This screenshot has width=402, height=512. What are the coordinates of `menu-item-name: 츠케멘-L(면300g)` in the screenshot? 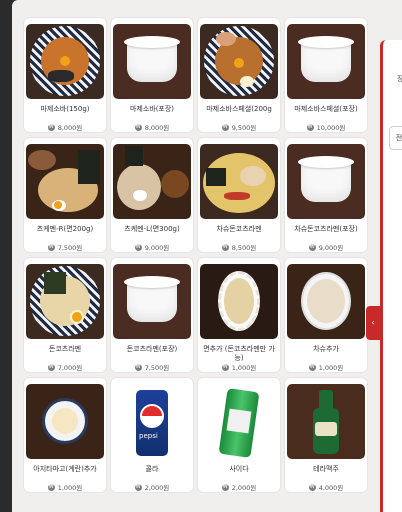 It's located at (152, 228).